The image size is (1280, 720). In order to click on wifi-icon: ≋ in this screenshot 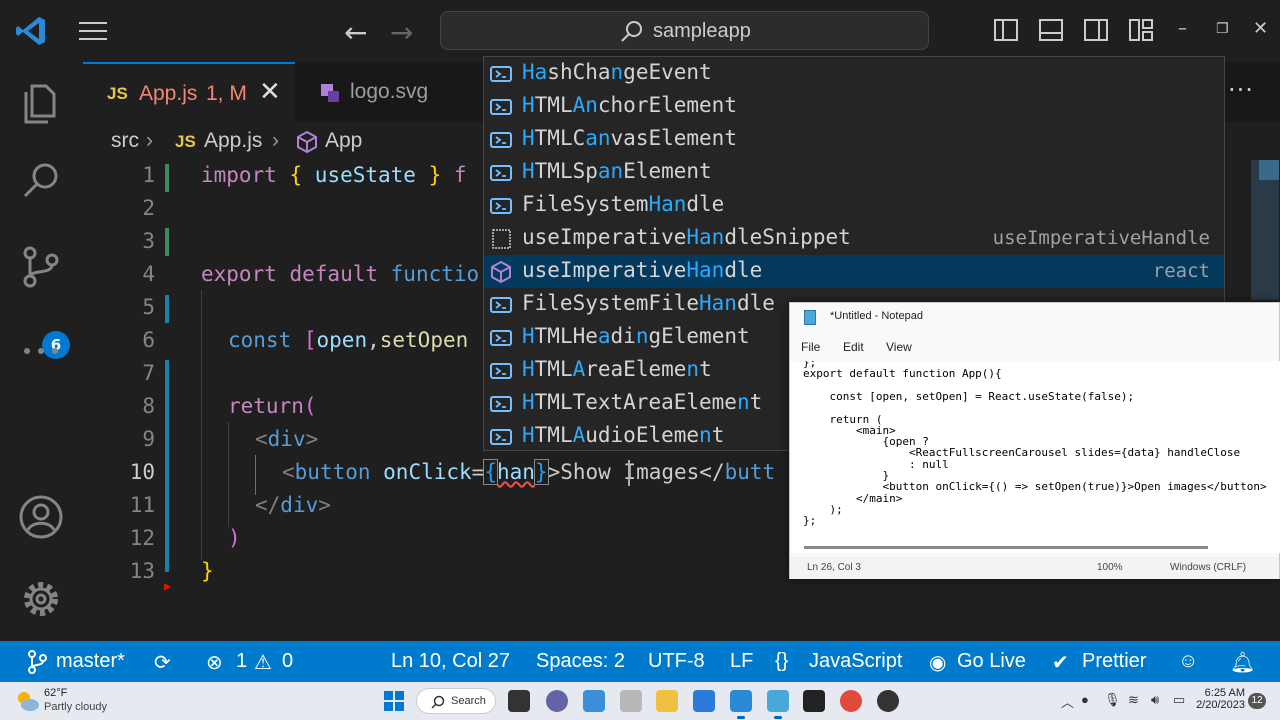, I will do `click(1133, 700)`.